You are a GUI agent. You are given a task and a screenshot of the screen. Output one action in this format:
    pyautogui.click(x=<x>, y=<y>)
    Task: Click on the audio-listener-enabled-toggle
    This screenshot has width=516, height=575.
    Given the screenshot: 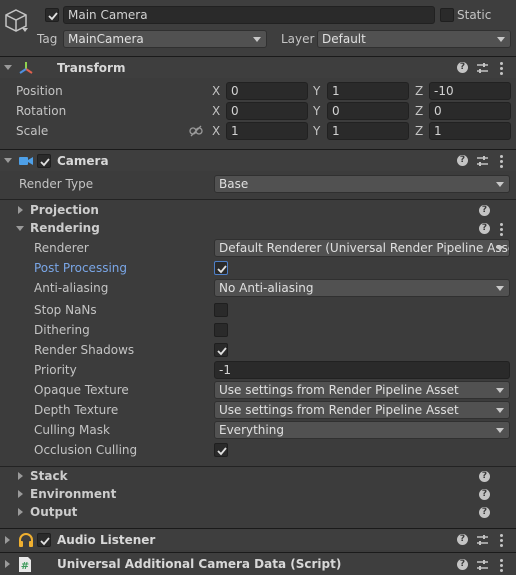 What is the action you would take?
    pyautogui.click(x=44, y=540)
    